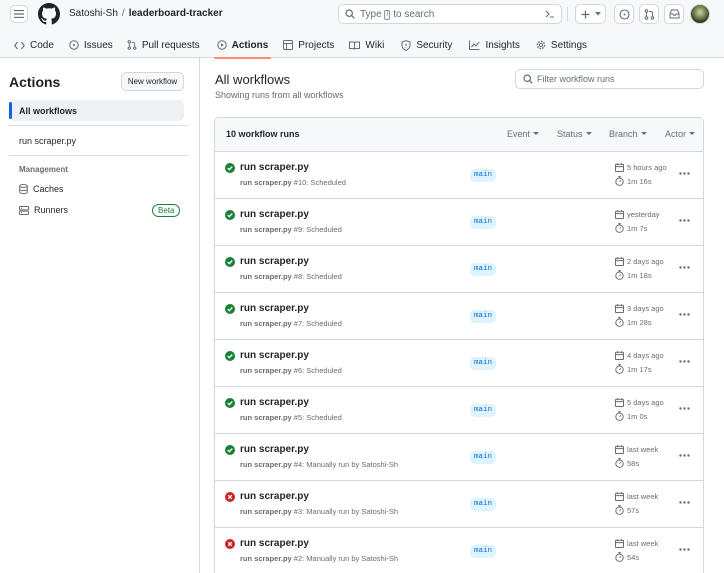 This screenshot has width=724, height=573. I want to click on sidebar-item-runners: Runners, so click(43, 210).